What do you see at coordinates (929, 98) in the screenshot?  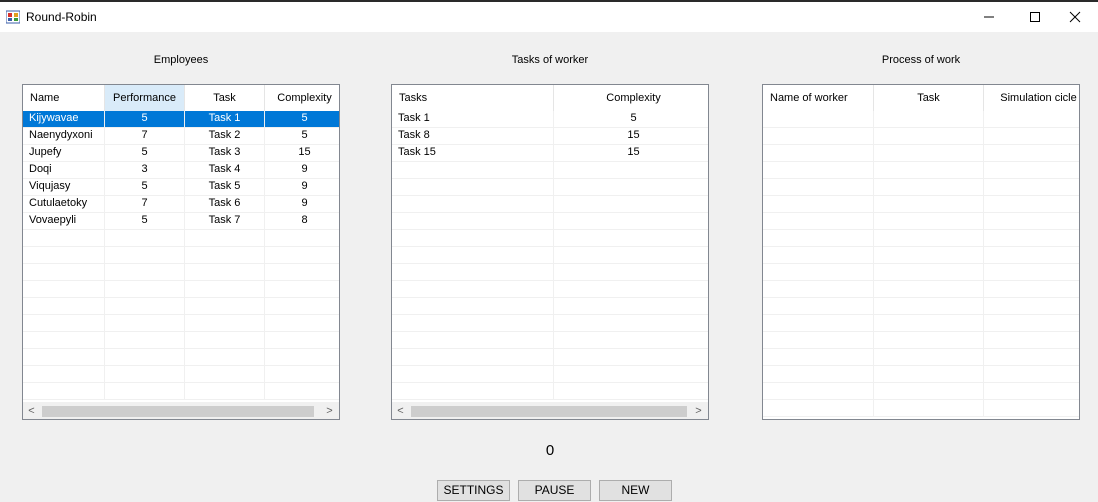 I see `column-header-task: Task` at bounding box center [929, 98].